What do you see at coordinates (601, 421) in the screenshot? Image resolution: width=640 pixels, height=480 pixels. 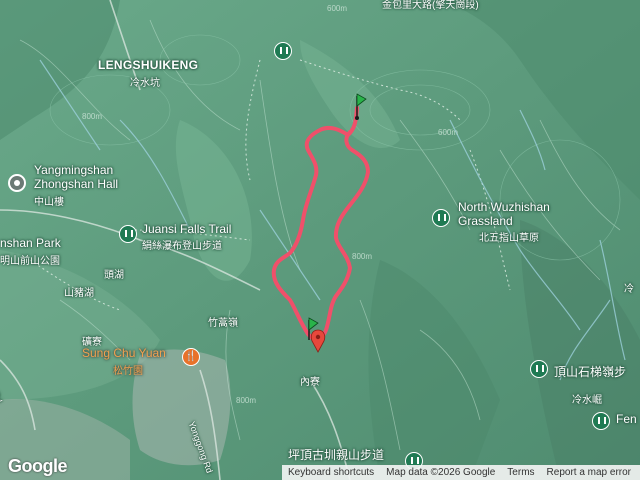 I see `poi-icon` at bounding box center [601, 421].